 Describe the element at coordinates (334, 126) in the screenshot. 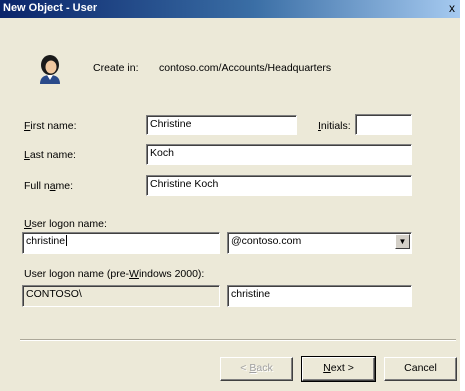

I see `initials-label: Initials:` at that location.